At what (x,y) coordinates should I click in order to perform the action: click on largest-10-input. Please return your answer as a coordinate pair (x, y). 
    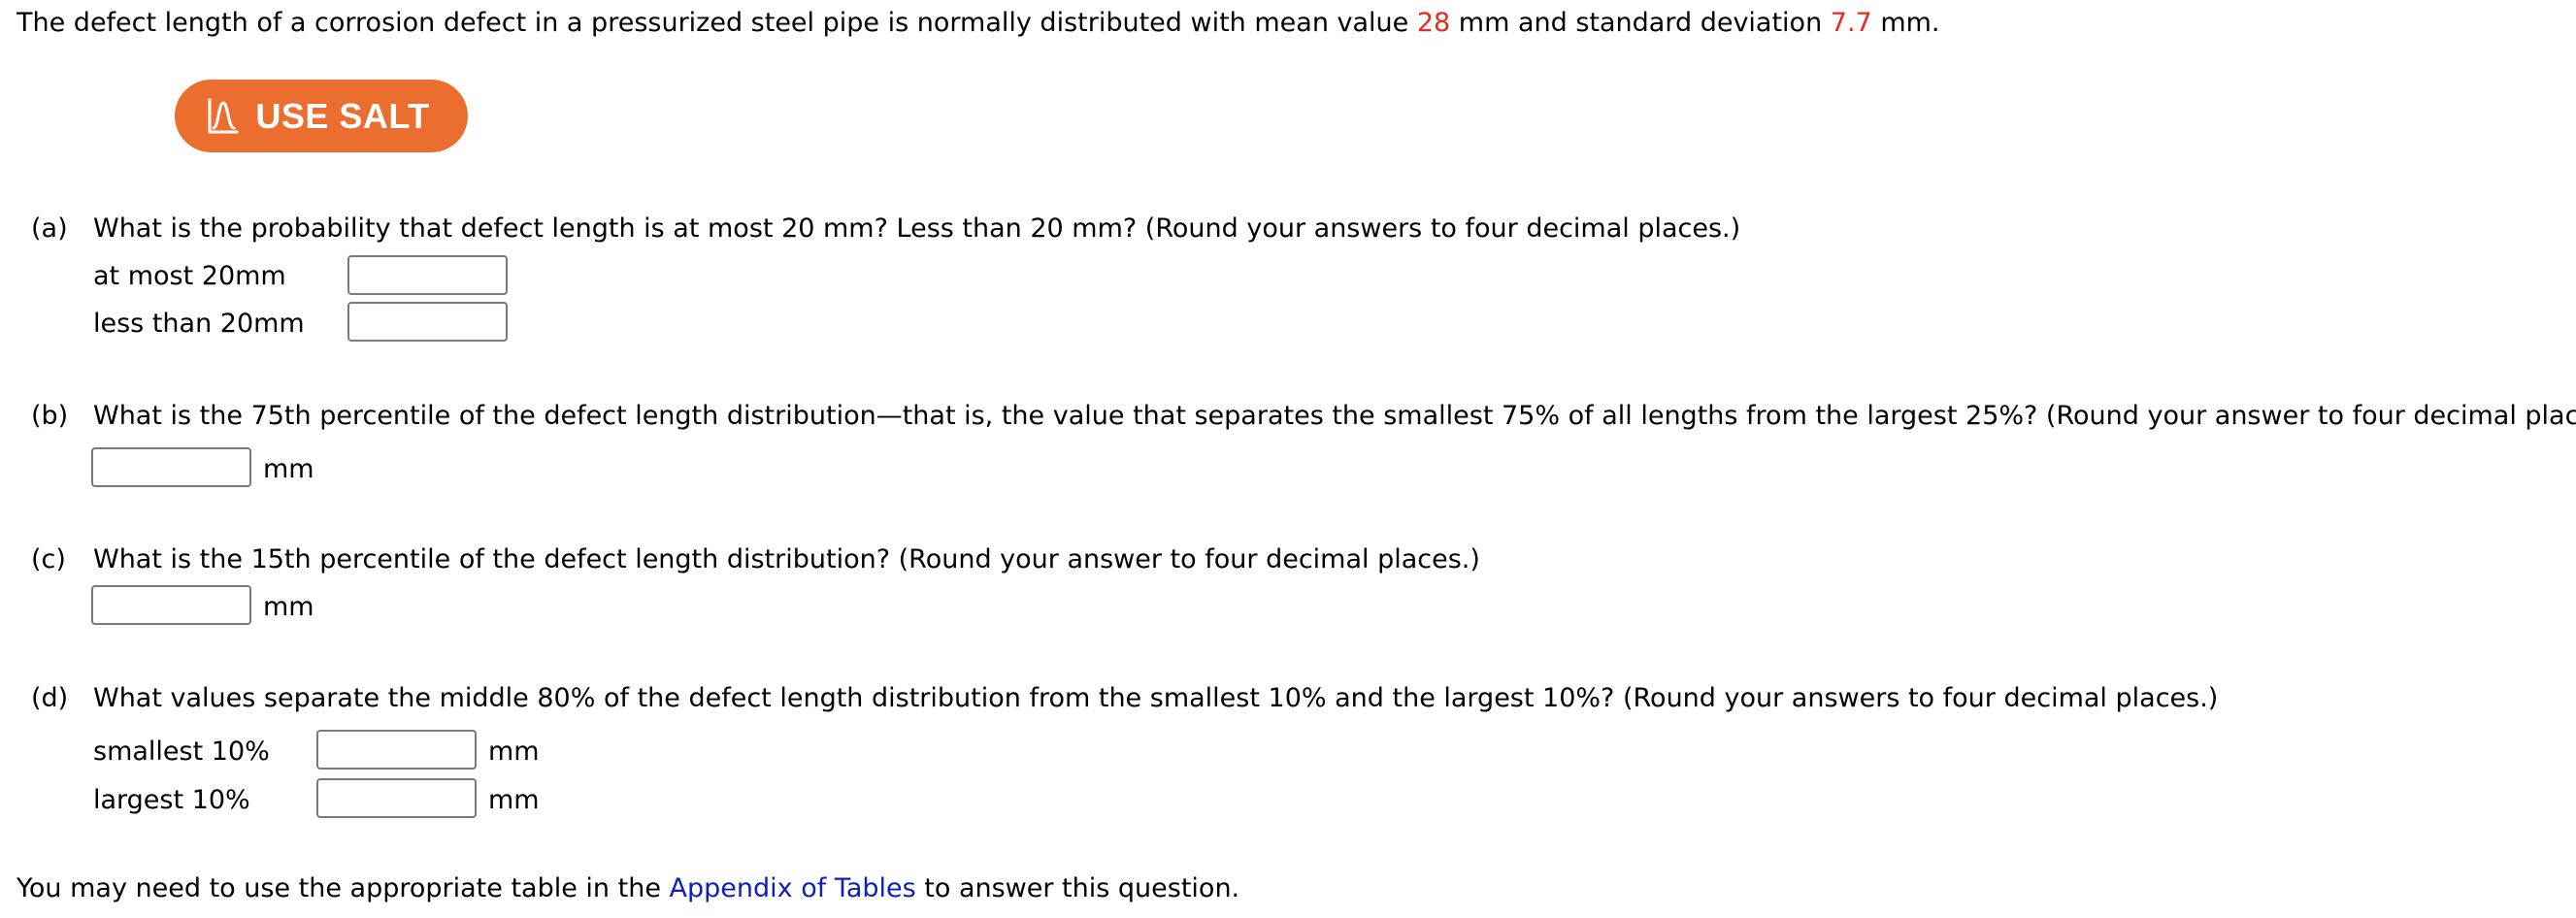
    Looking at the image, I should click on (396, 798).